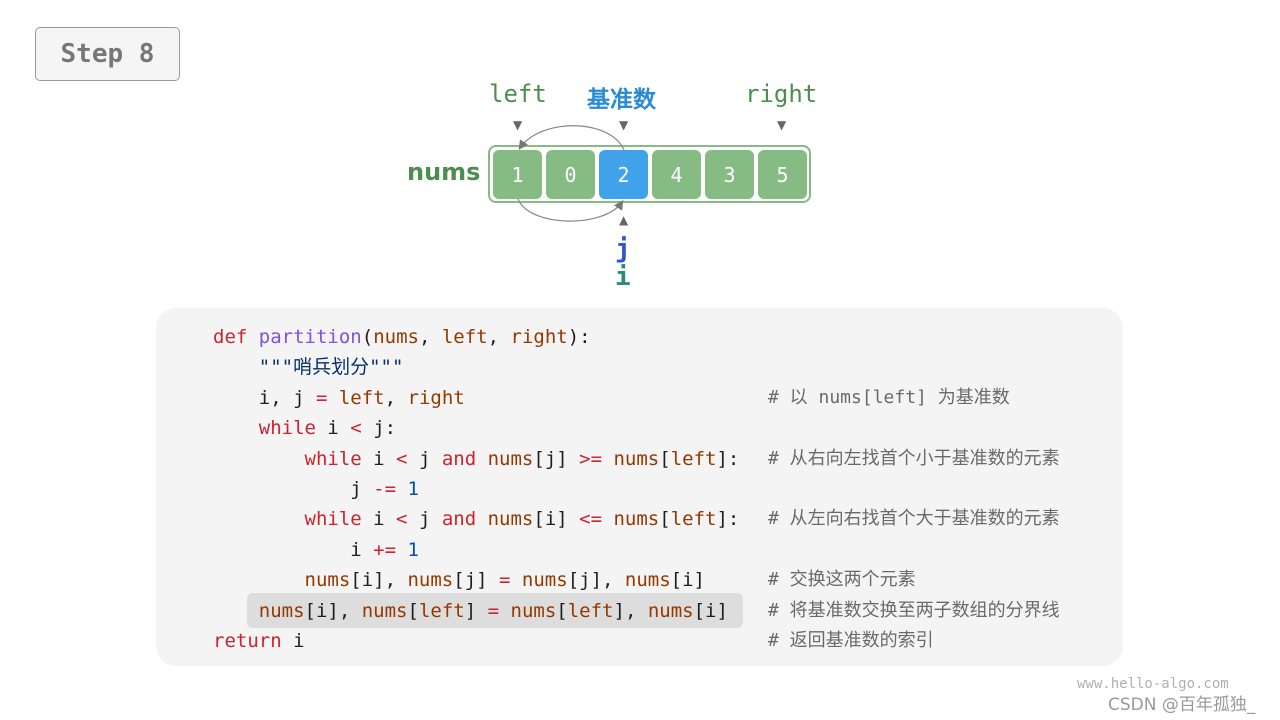 This screenshot has width=1280, height=720. I want to click on code-comment: # 交换这两个元素, so click(842, 580).